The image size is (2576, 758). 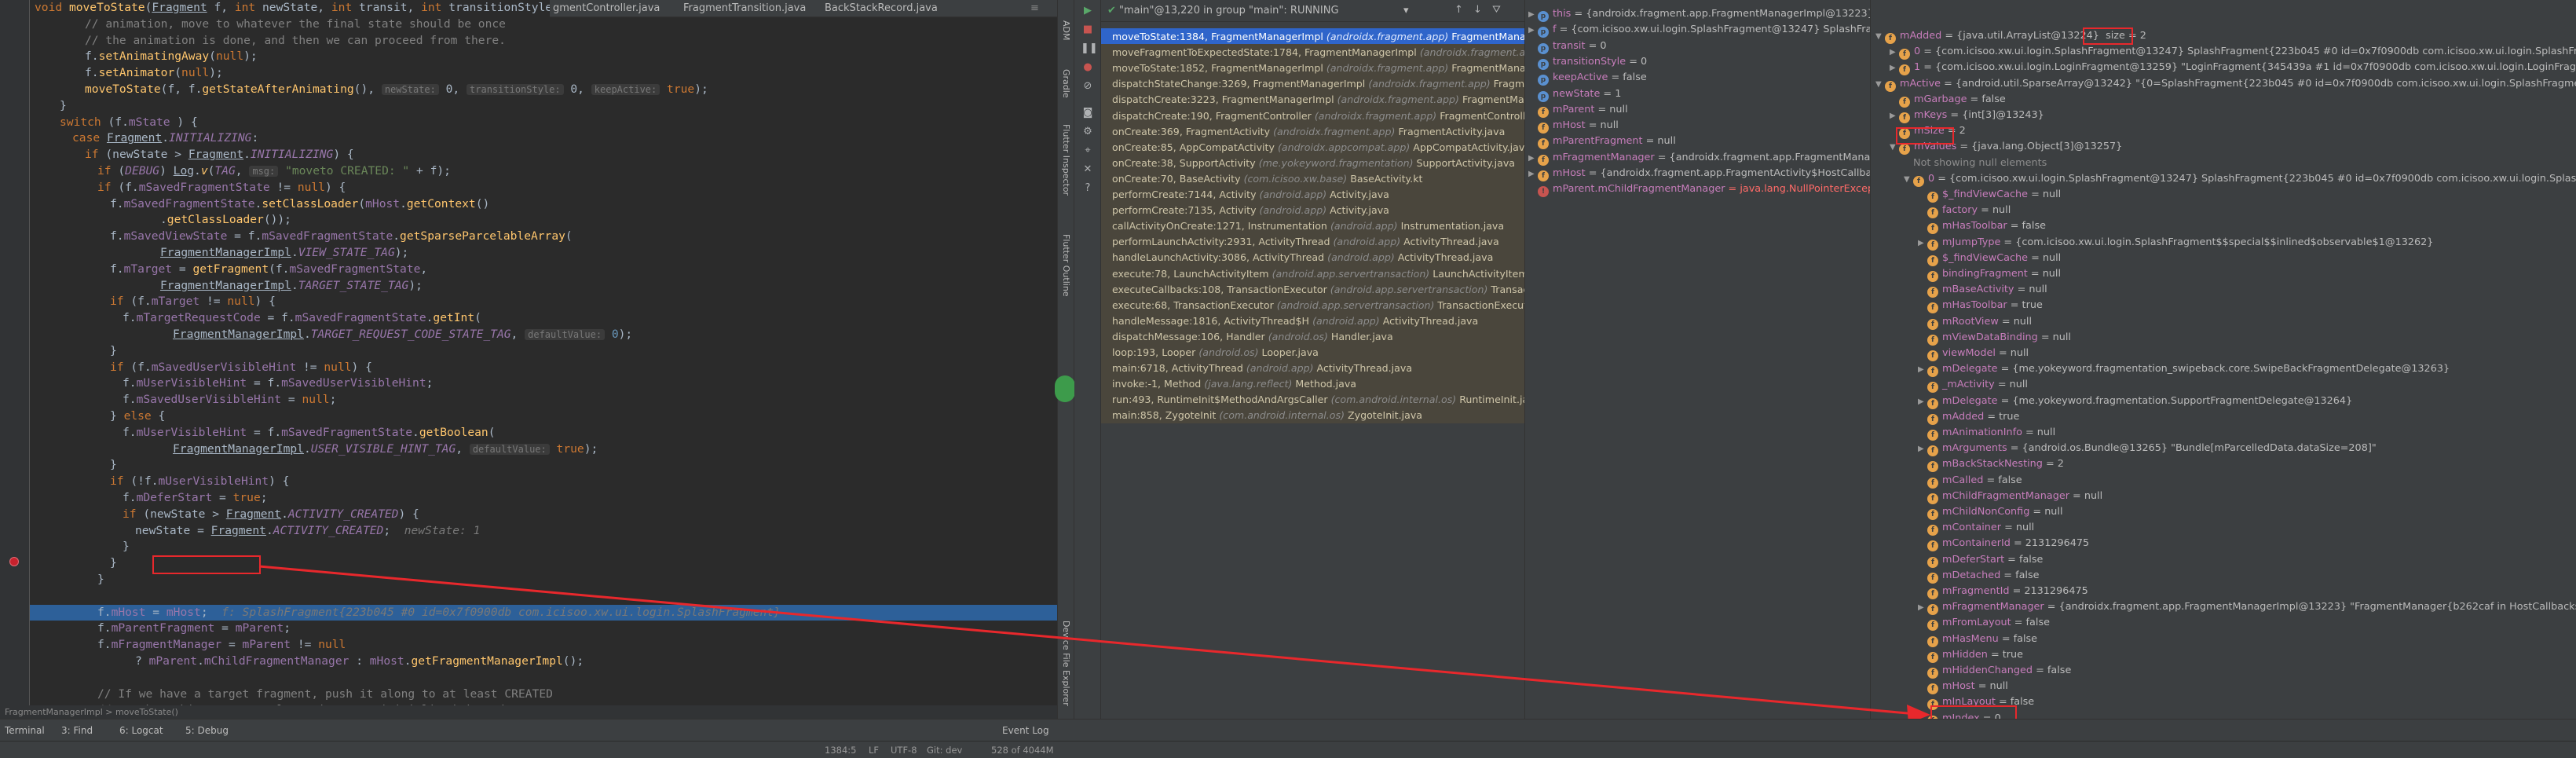 What do you see at coordinates (1288, 749) in the screenshot?
I see `status-bar: 1384:5 LF UTF-8 Git: dev 528 of 4044M` at bounding box center [1288, 749].